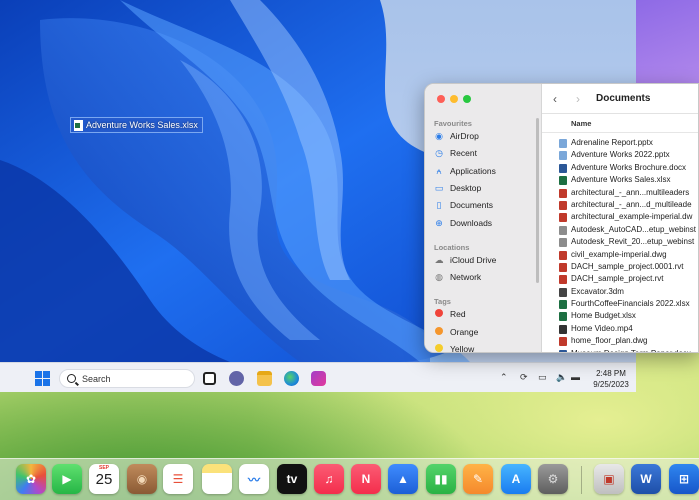 The height and width of the screenshot is (500, 699). What do you see at coordinates (630, 192) in the screenshot?
I see `file-name: architectural_-_ann...multileaders` at bounding box center [630, 192].